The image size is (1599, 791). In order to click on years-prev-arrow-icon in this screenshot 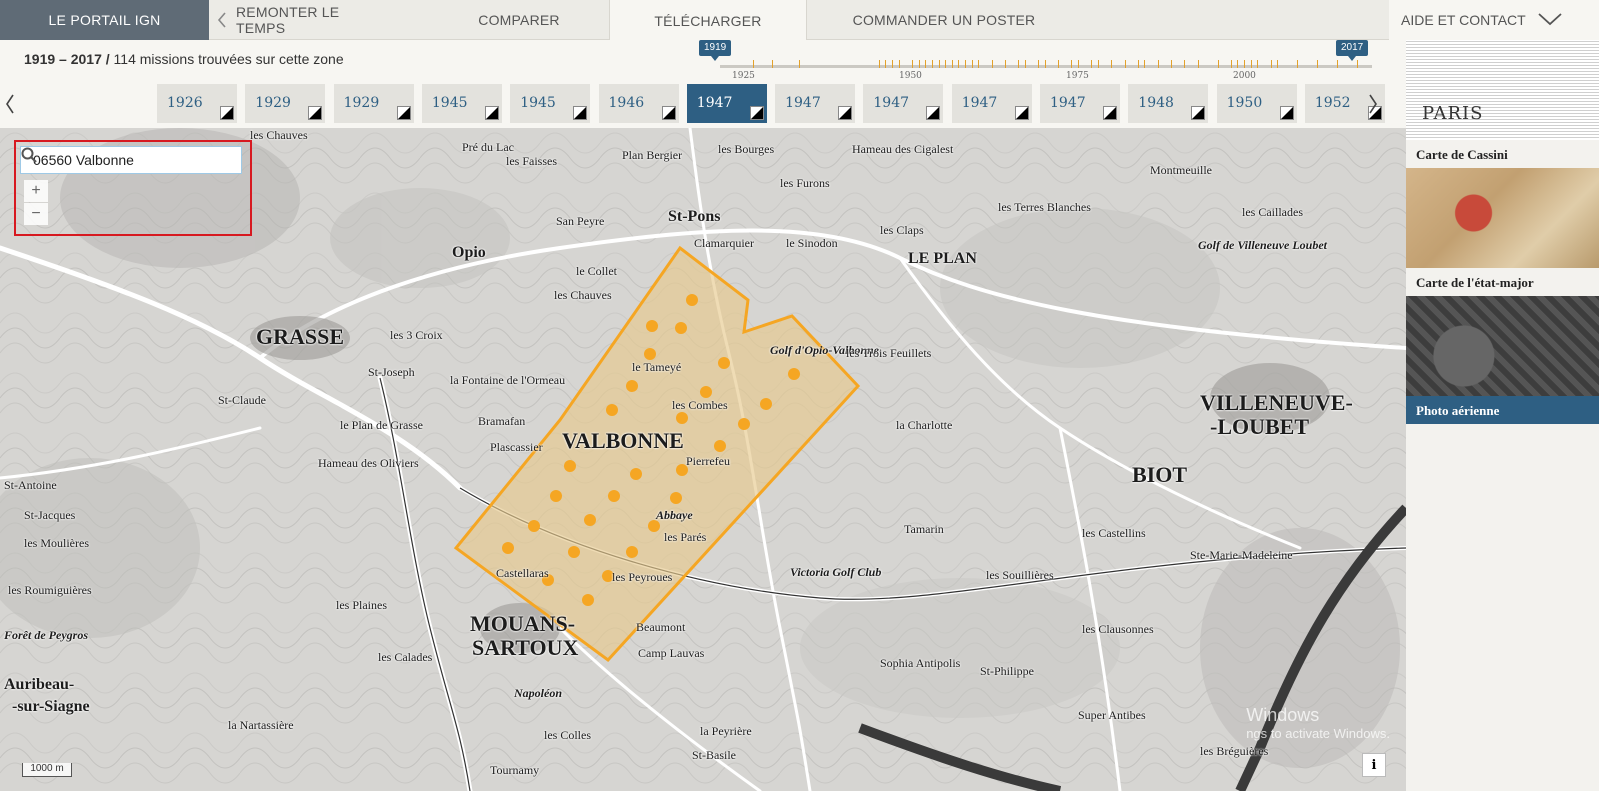, I will do `click(10, 104)`.